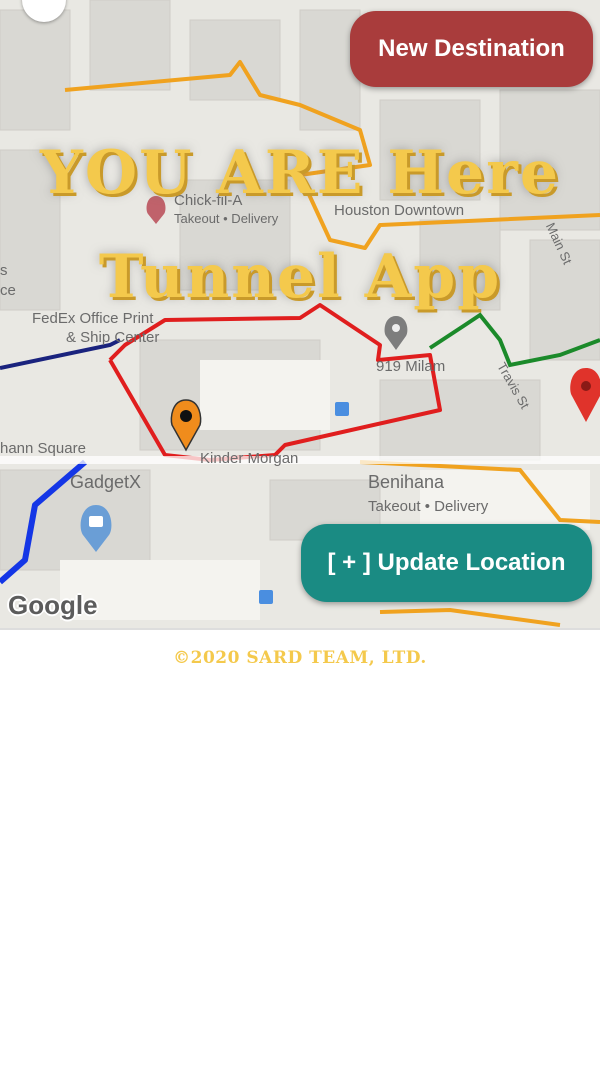 This screenshot has height=1067, width=600. Describe the element at coordinates (396, 333) in the screenshot. I see `location-pin-grey` at that location.